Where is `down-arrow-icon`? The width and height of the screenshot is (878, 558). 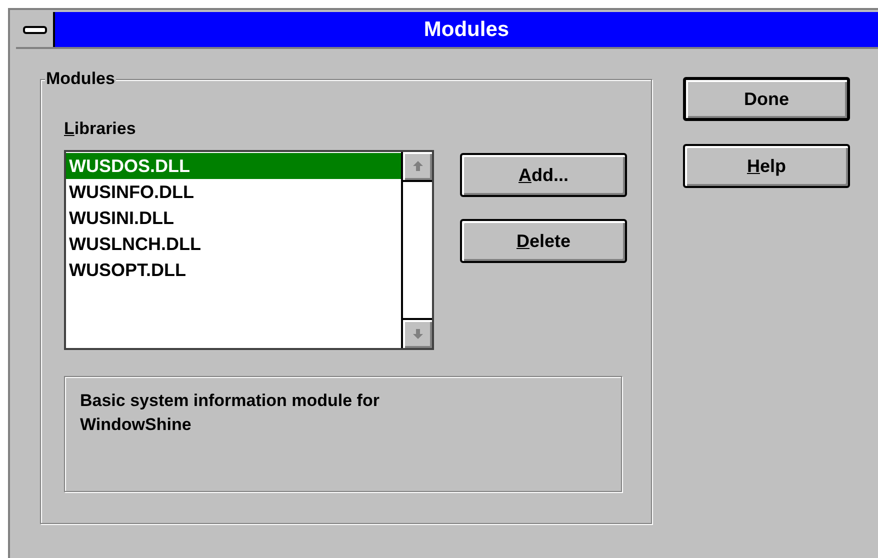
down-arrow-icon is located at coordinates (418, 334).